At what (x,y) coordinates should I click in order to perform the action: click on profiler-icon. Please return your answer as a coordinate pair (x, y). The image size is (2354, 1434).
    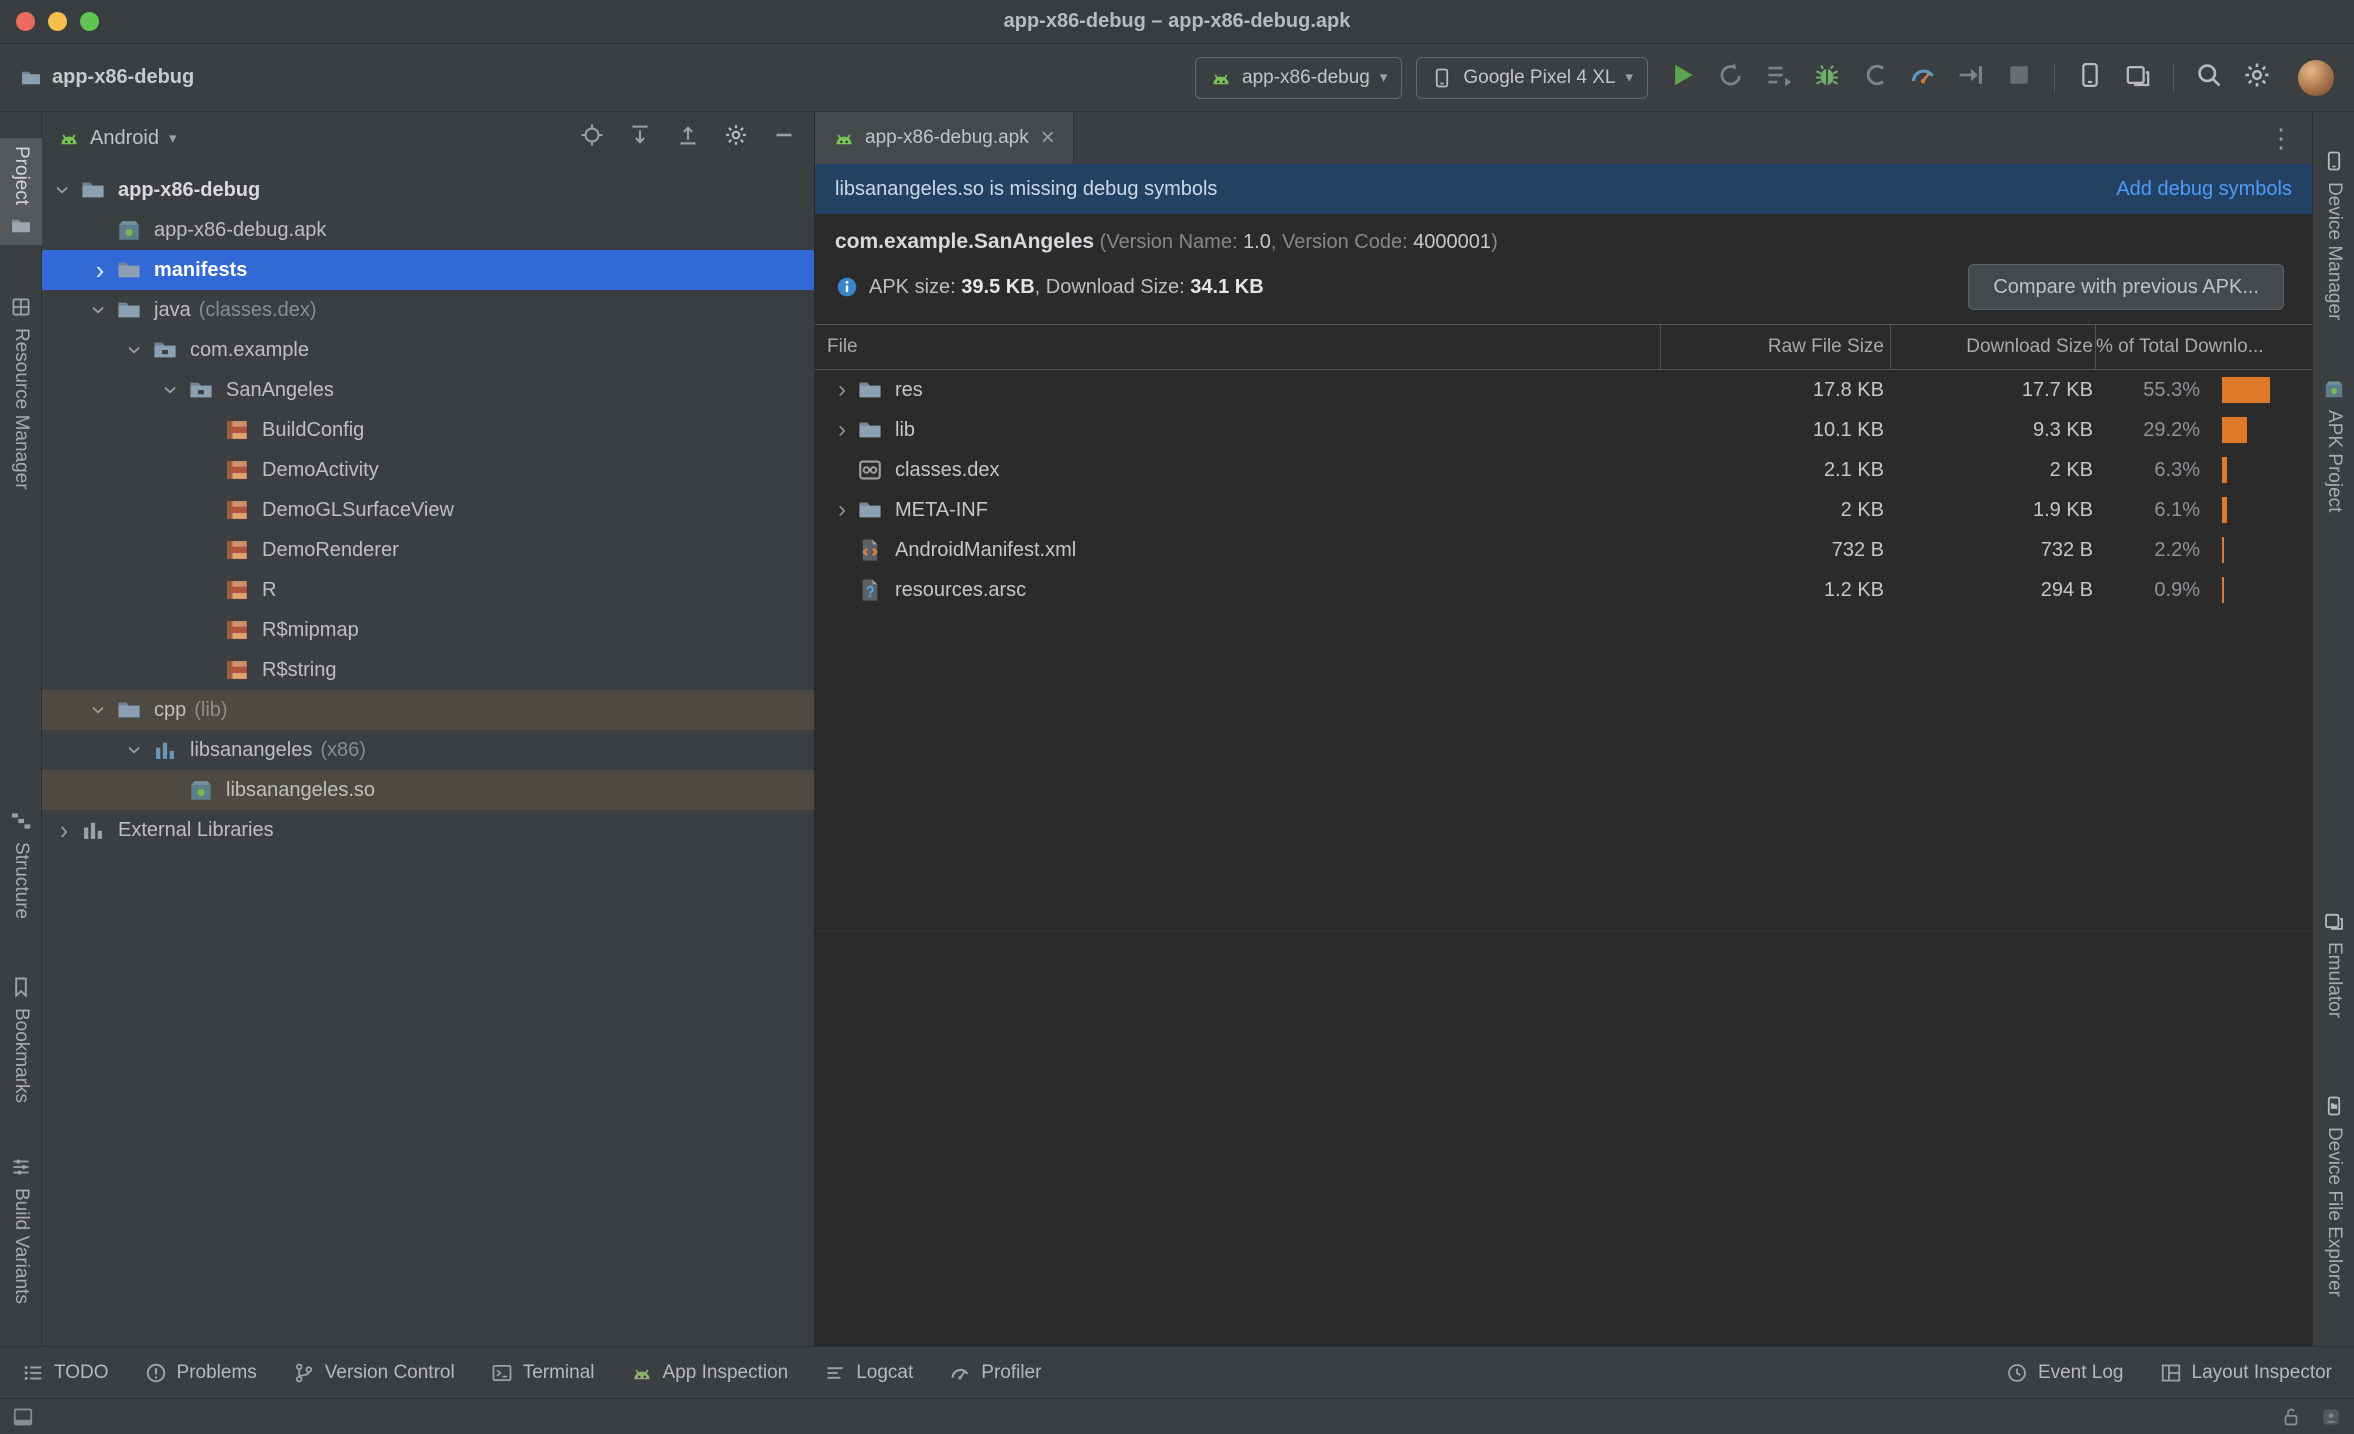
    Looking at the image, I should click on (1923, 78).